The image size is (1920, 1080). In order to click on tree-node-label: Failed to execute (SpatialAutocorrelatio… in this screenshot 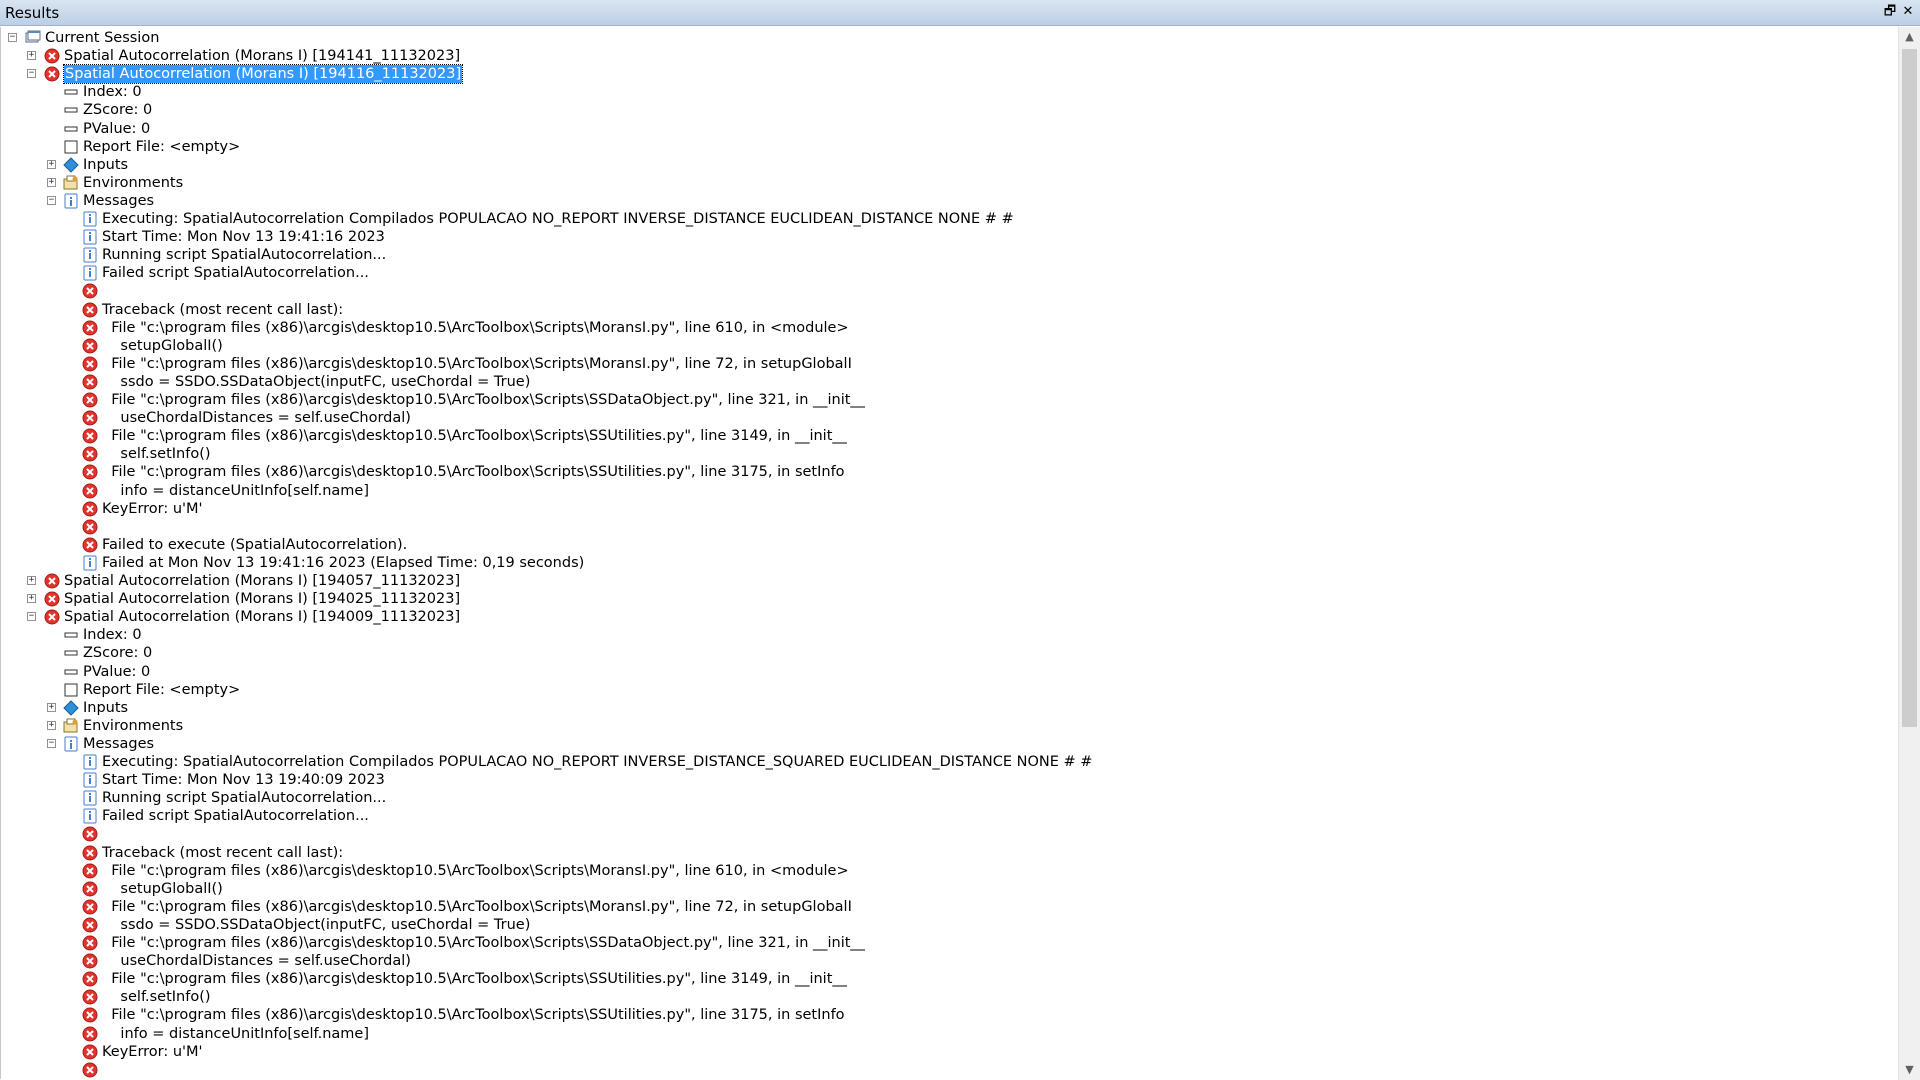, I will do `click(254, 545)`.